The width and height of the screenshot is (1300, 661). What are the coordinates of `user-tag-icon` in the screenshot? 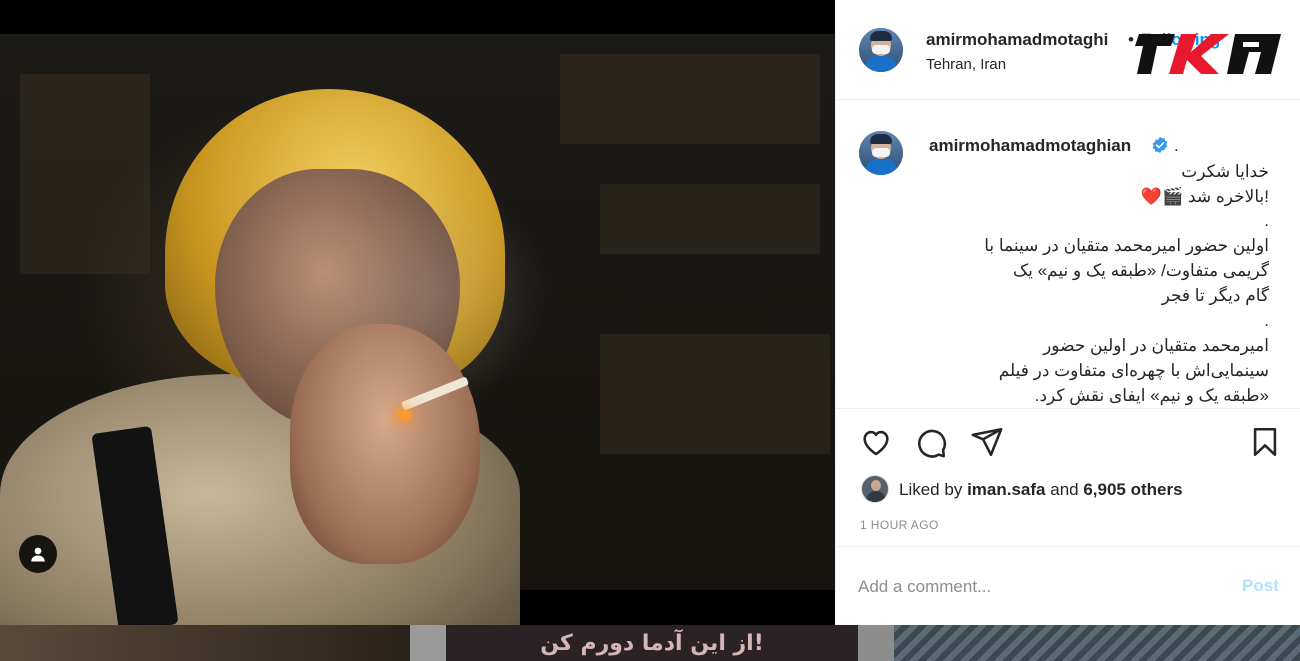 It's located at (38, 554).